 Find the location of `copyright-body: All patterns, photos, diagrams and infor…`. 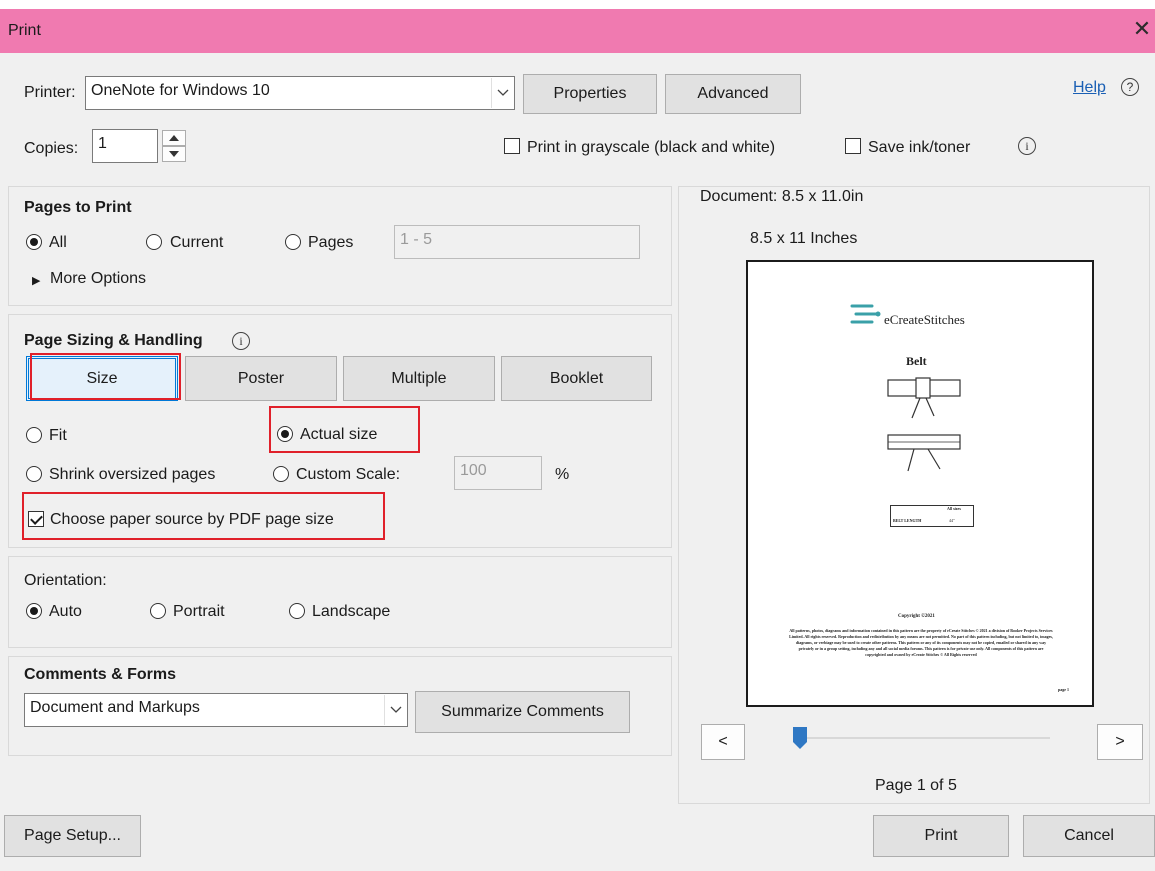

copyright-body: All patterns, photos, diagrams and infor… is located at coordinates (921, 642).